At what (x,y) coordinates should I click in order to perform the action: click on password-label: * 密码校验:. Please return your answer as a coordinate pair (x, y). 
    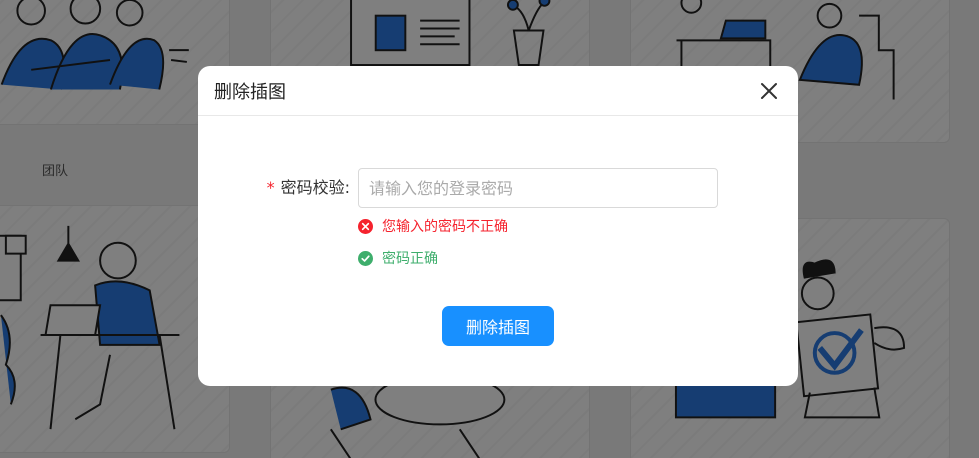
    Looking at the image, I should click on (308, 188).